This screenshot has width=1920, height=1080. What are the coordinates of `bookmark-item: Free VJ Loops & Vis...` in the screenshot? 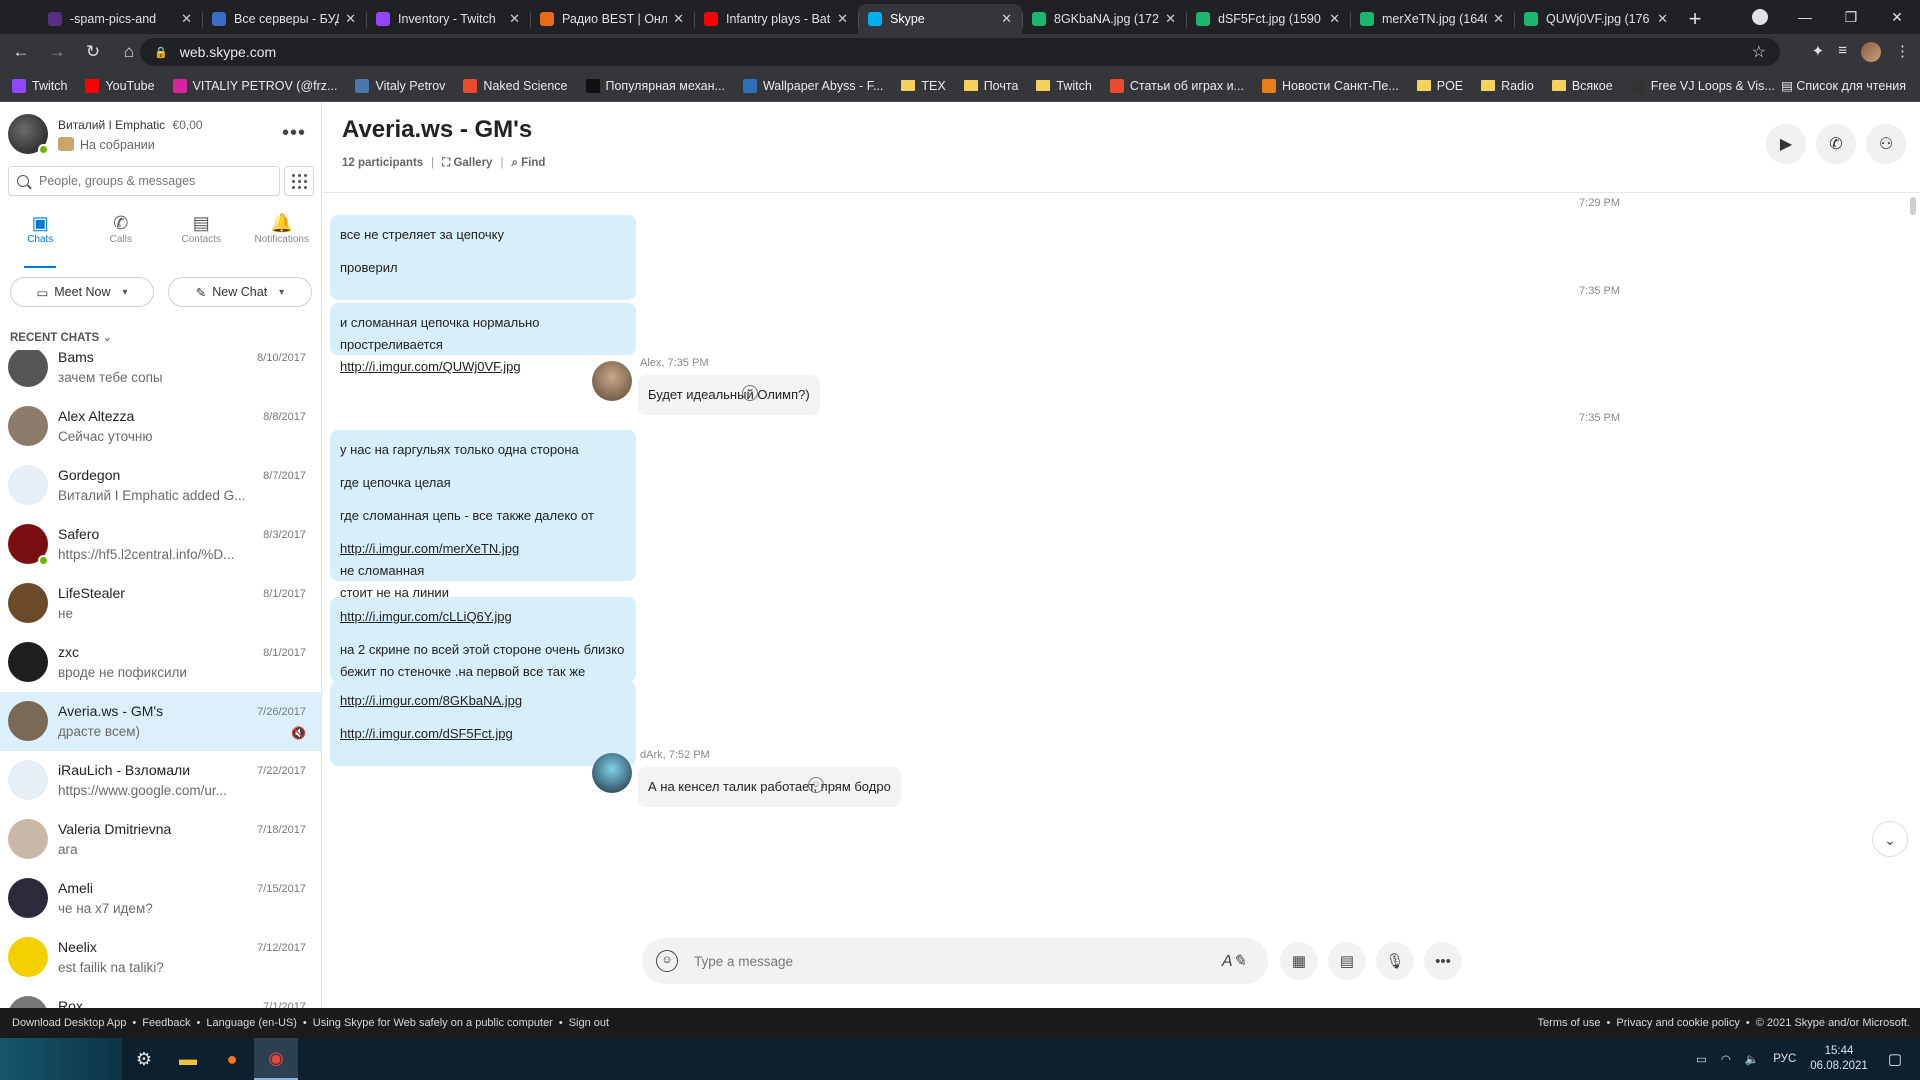 It's located at (1702, 85).